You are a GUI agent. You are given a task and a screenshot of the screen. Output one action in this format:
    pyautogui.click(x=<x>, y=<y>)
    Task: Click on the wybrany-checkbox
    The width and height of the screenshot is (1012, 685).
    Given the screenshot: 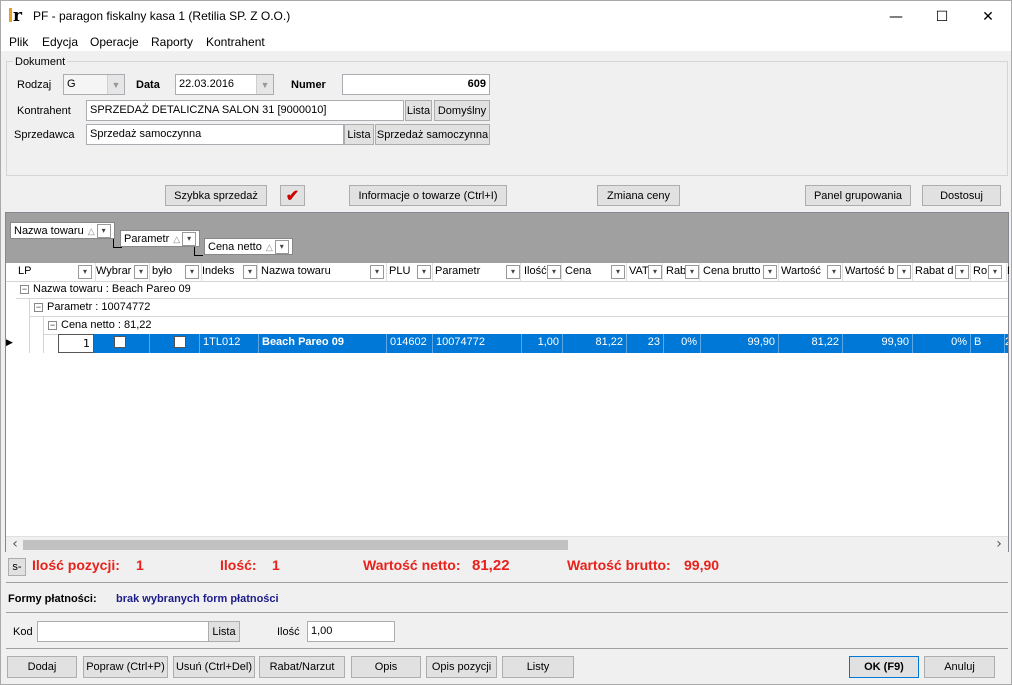 What is the action you would take?
    pyautogui.click(x=120, y=342)
    